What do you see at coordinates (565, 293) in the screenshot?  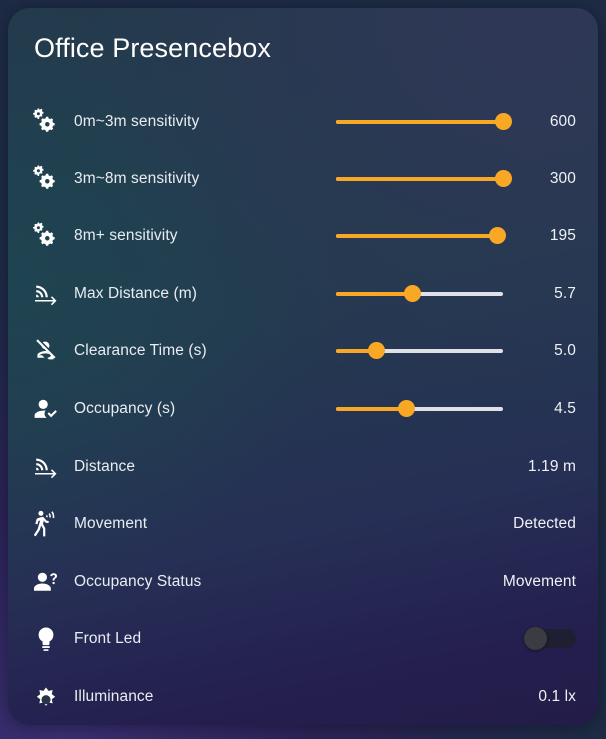 I see `row-value: 5.7` at bounding box center [565, 293].